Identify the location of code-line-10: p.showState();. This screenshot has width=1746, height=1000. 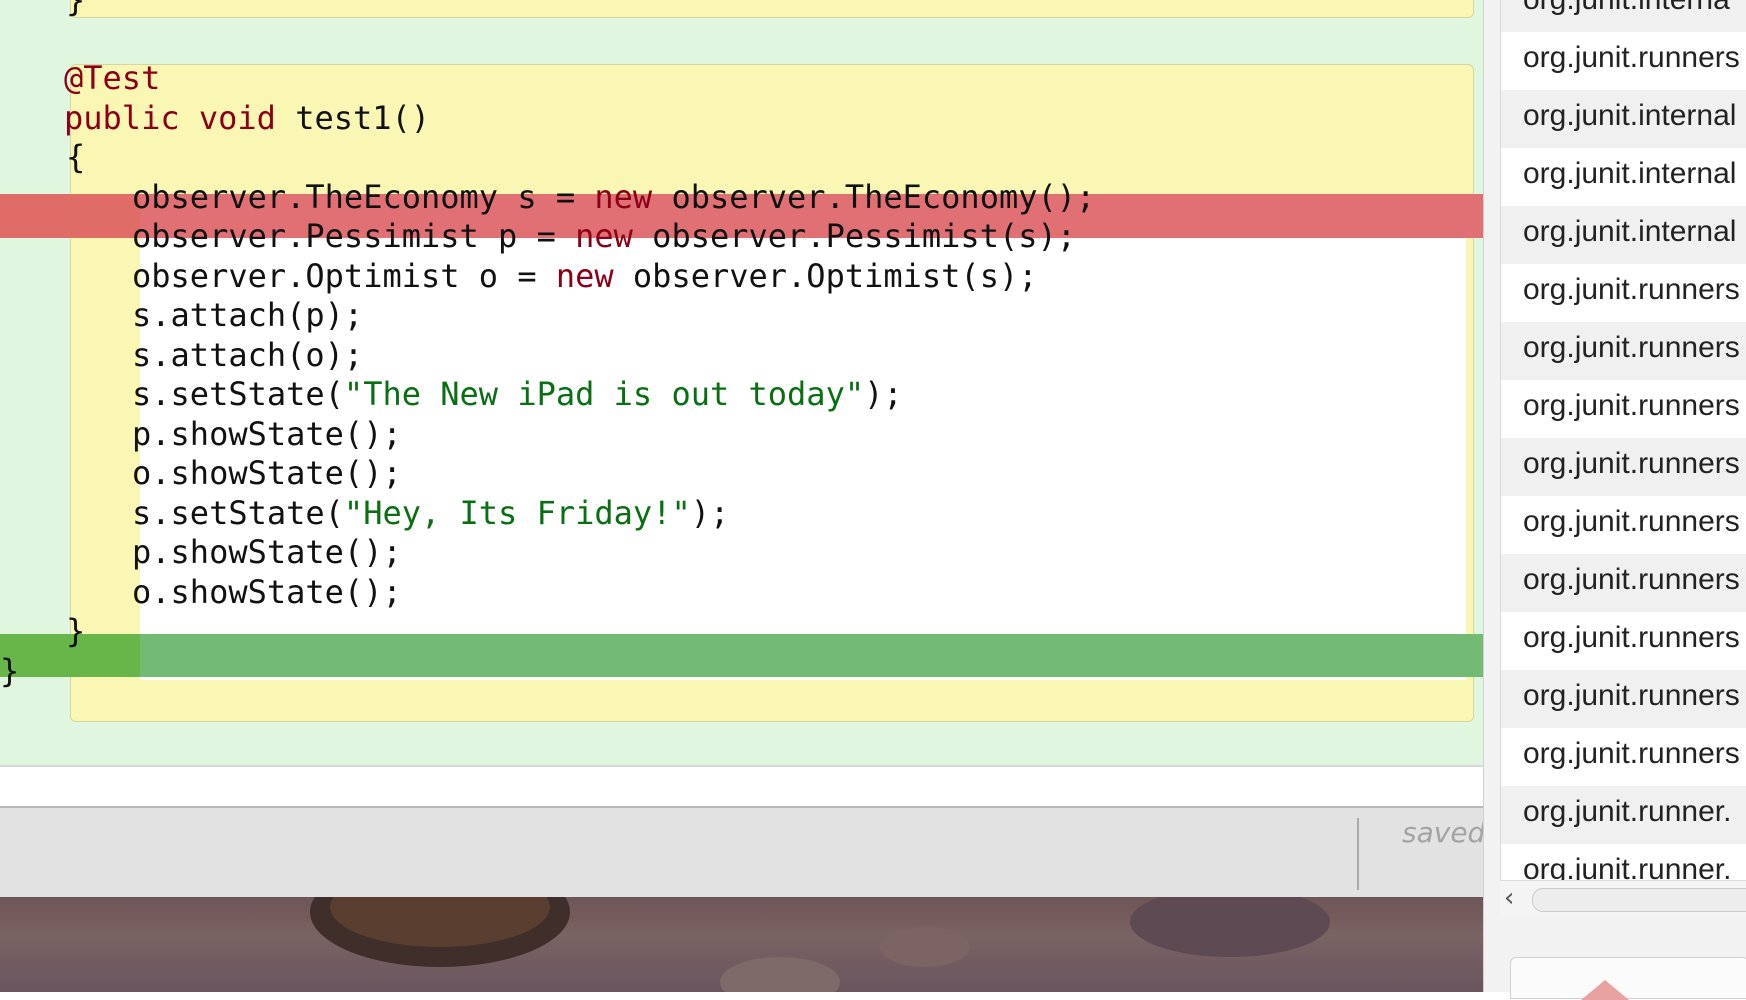
(267, 552).